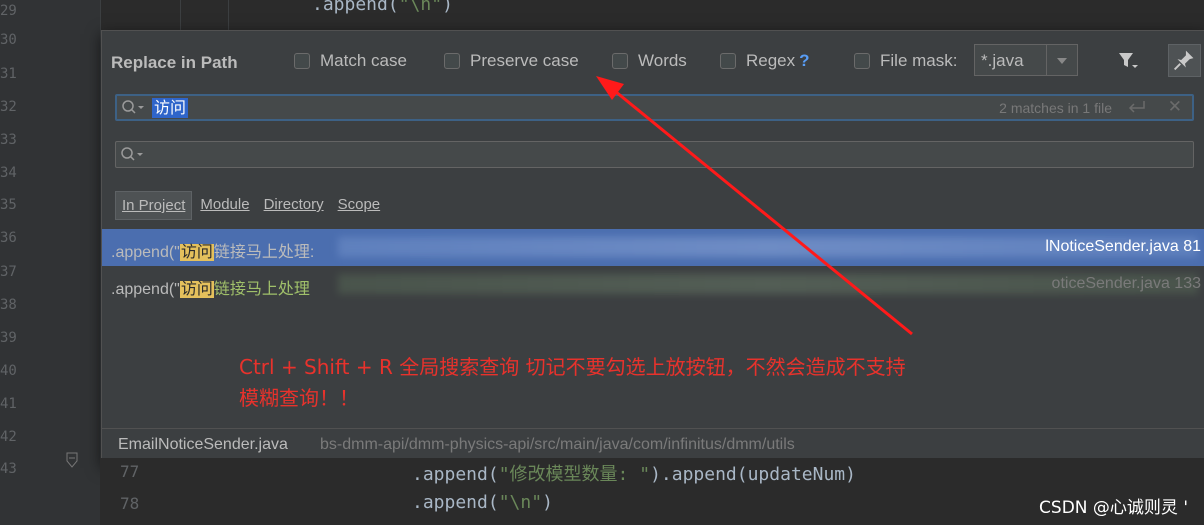 The image size is (1204, 525). What do you see at coordinates (8, 173) in the screenshot?
I see `line-number: 34` at bounding box center [8, 173].